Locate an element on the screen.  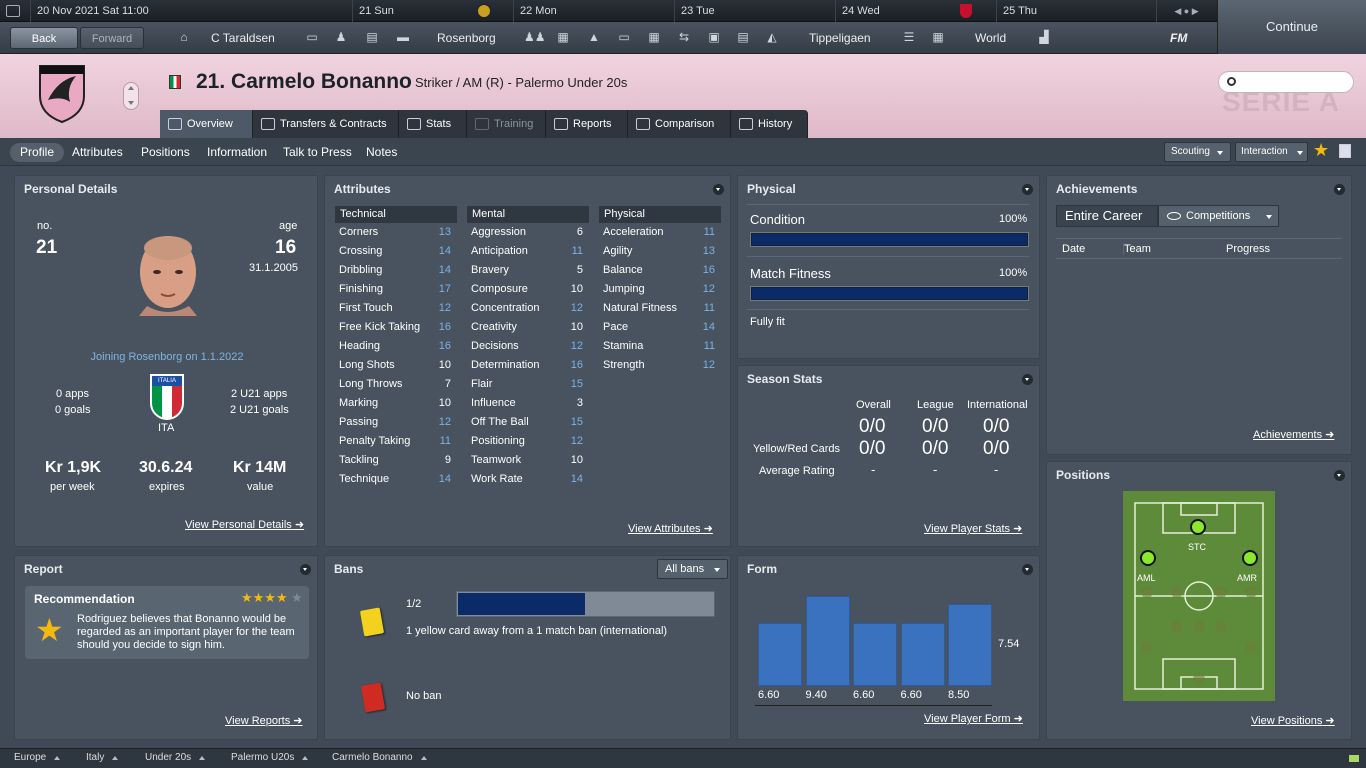
chevron-down-icon is located at coordinates (131, 103).